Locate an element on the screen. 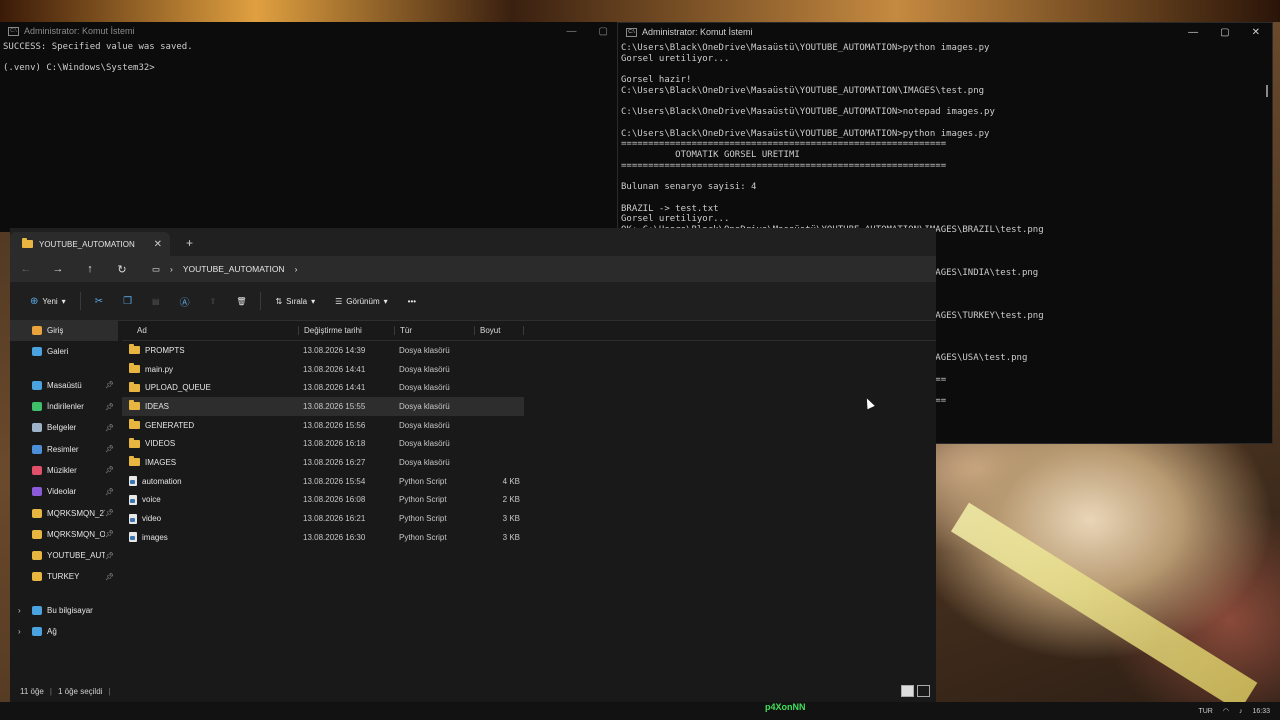 The width and height of the screenshot is (1280, 720). more-options-button: ••• is located at coordinates (412, 301).